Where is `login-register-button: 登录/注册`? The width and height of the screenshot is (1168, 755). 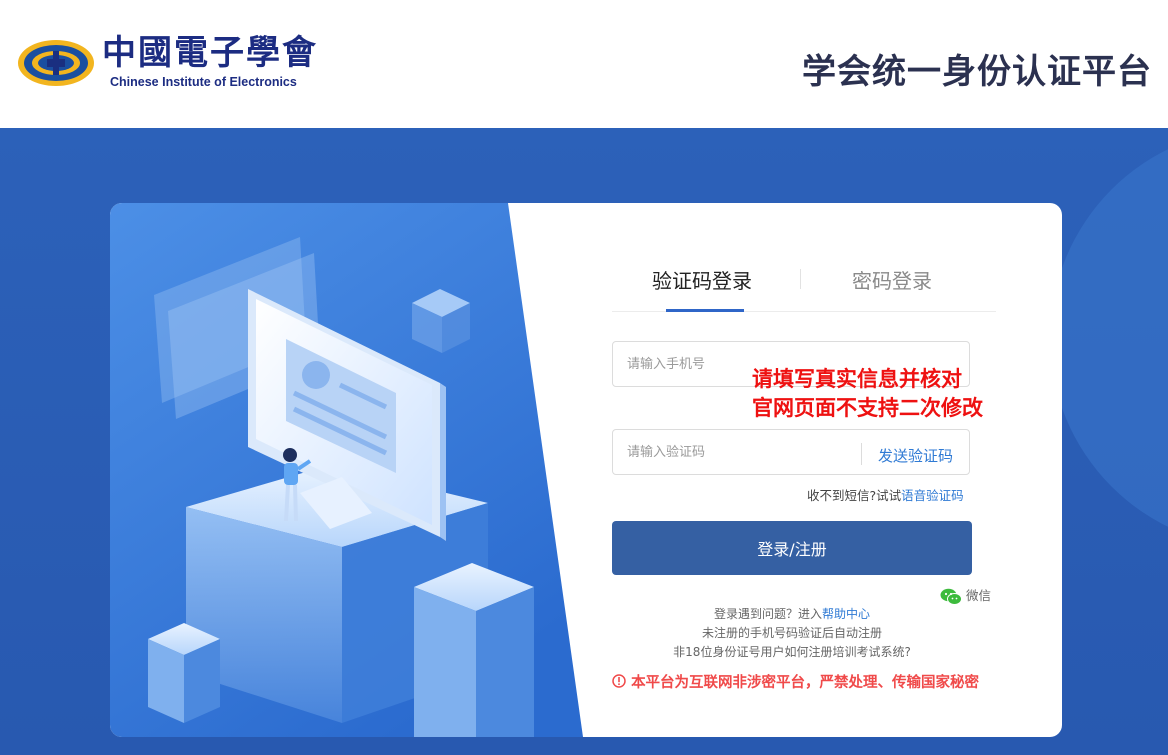 login-register-button: 登录/注册 is located at coordinates (792, 548).